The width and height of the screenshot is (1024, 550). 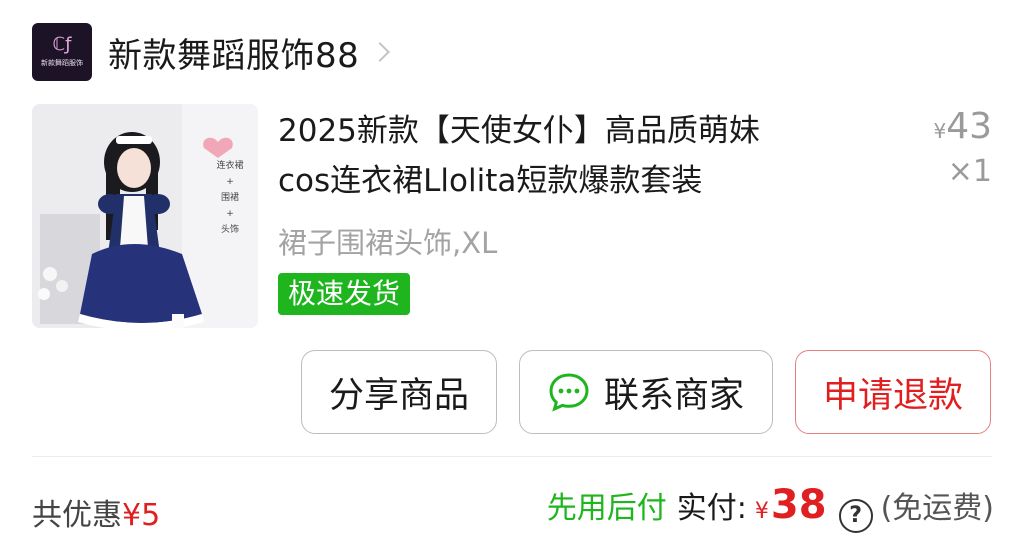 I want to click on product-price: ¥43, so click(x=962, y=126).